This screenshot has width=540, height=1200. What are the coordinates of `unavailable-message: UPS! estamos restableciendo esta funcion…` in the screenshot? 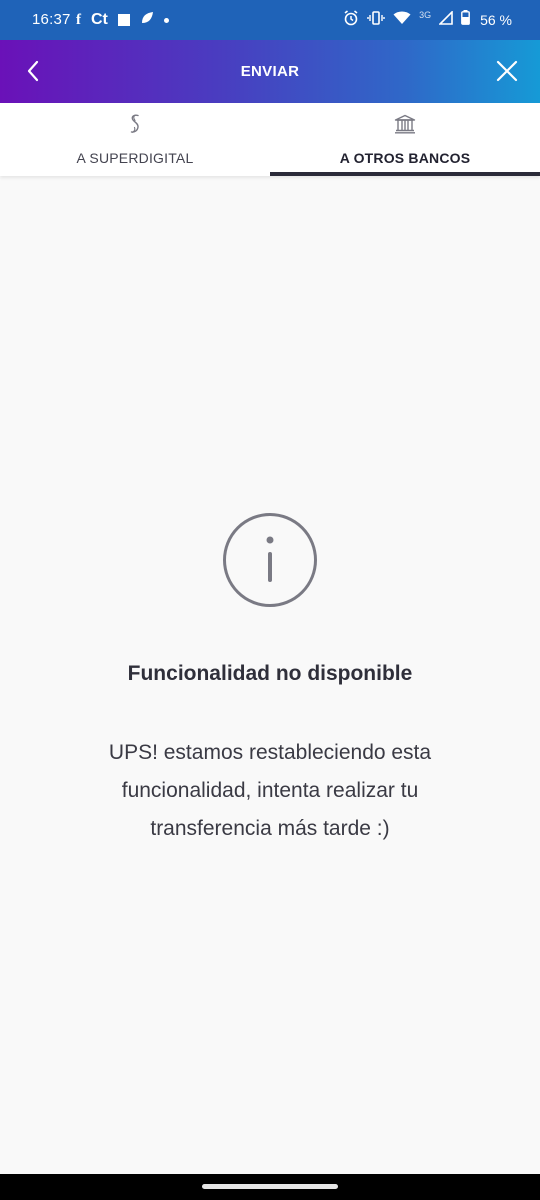 It's located at (270, 790).